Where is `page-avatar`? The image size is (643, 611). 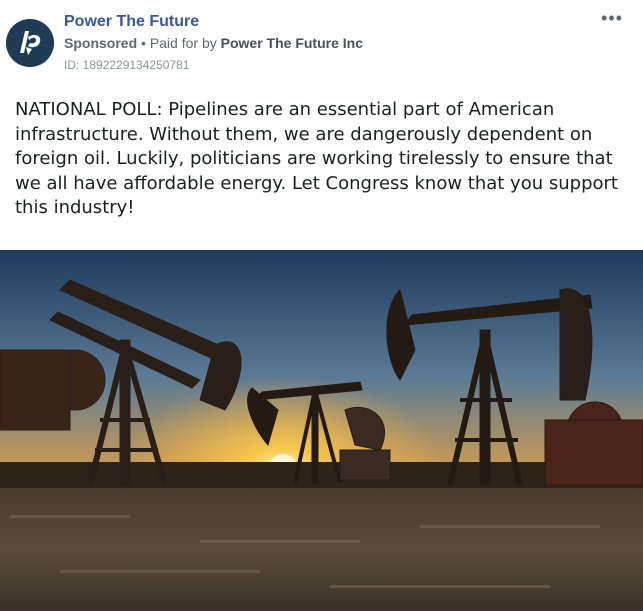 page-avatar is located at coordinates (30, 43).